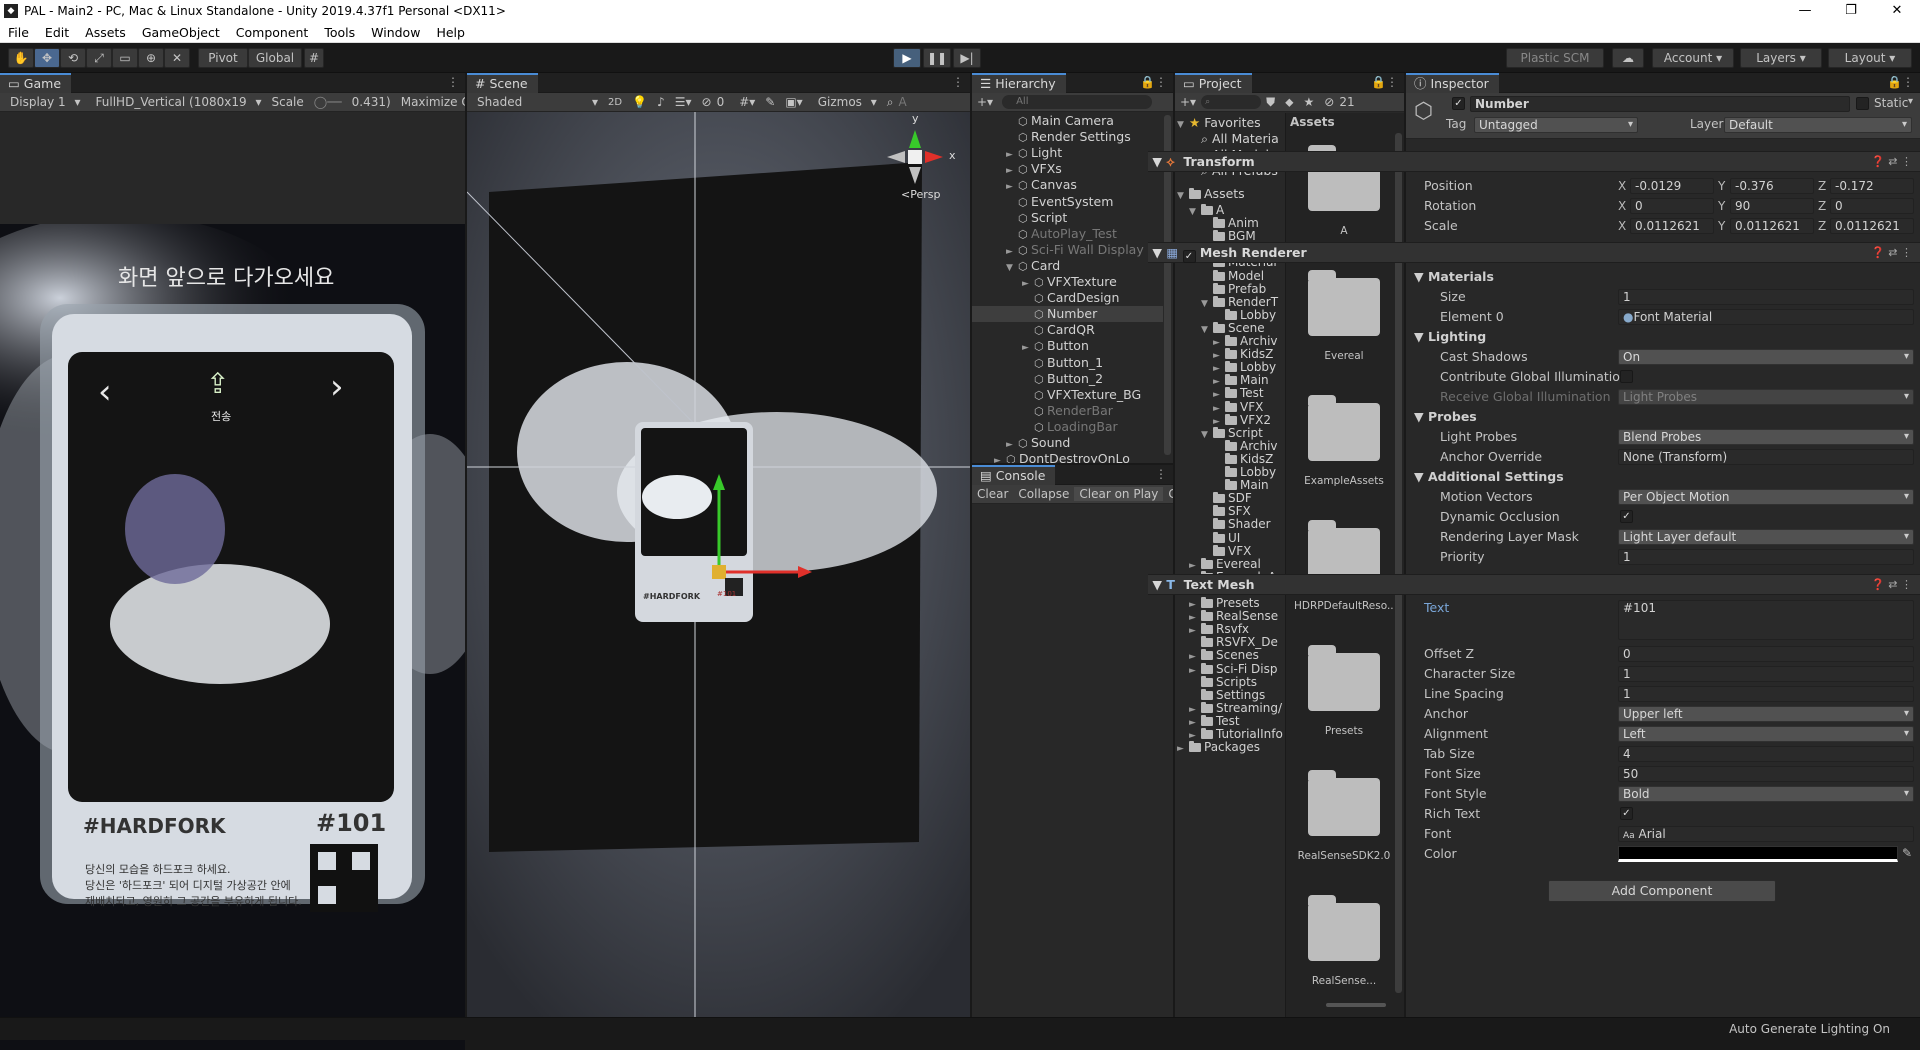 The width and height of the screenshot is (1920, 1050). What do you see at coordinates (1454, 277) in the screenshot?
I see `materials-foldout: ▼ Materials` at bounding box center [1454, 277].